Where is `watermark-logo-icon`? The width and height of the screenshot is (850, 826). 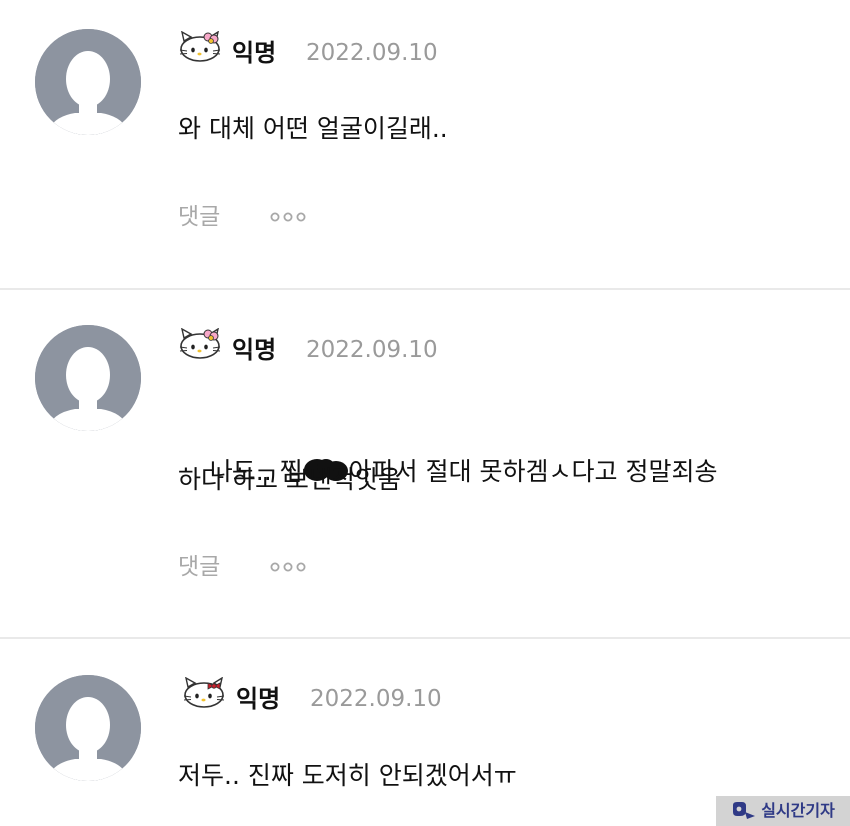 watermark-logo-icon is located at coordinates (744, 810).